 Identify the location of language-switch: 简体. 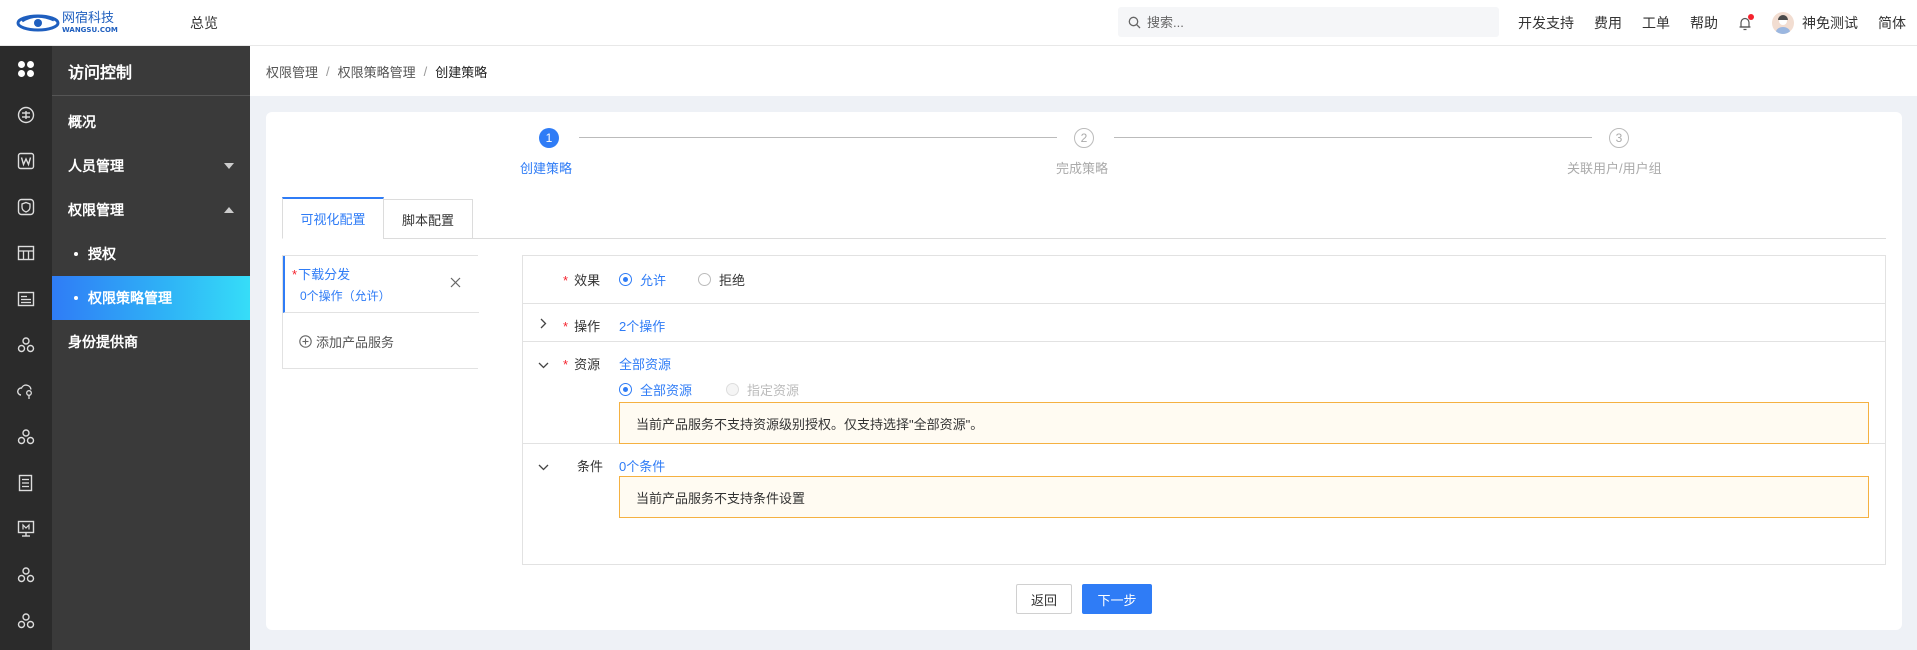
(1892, 23).